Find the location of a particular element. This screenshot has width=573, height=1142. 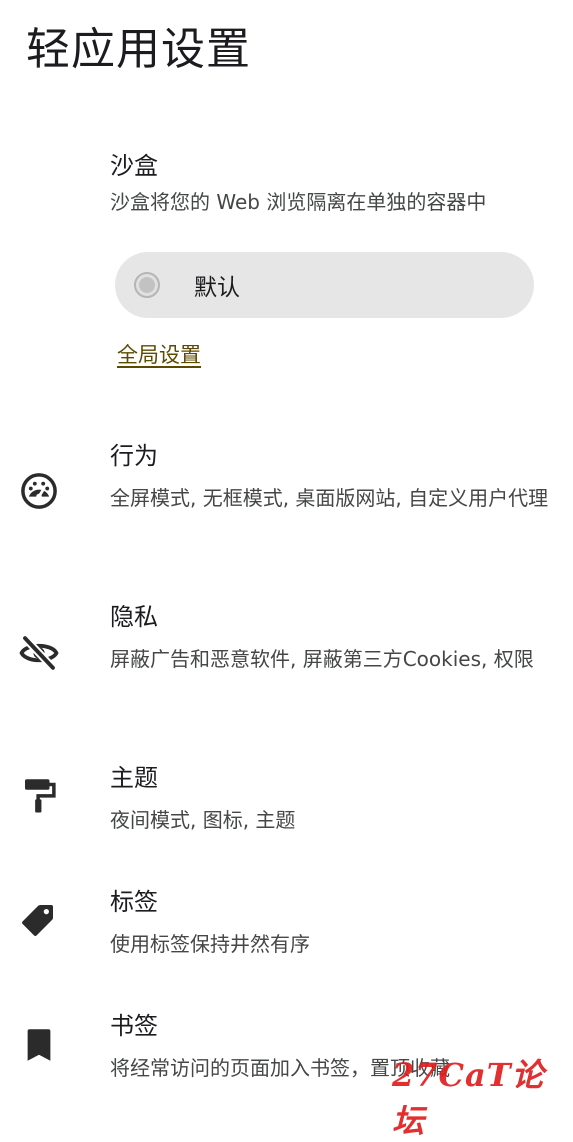

settings-item-description: 夜间模式, 图标, 主题 is located at coordinates (203, 820).